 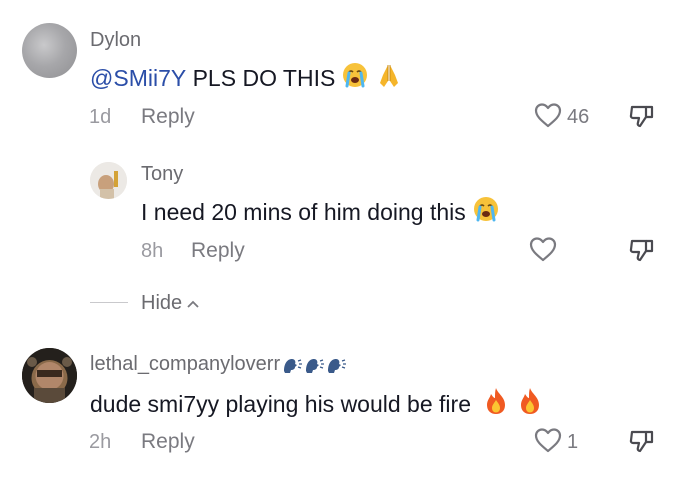 I want to click on comment-username: lethal_companyloverr, so click(x=218, y=364).